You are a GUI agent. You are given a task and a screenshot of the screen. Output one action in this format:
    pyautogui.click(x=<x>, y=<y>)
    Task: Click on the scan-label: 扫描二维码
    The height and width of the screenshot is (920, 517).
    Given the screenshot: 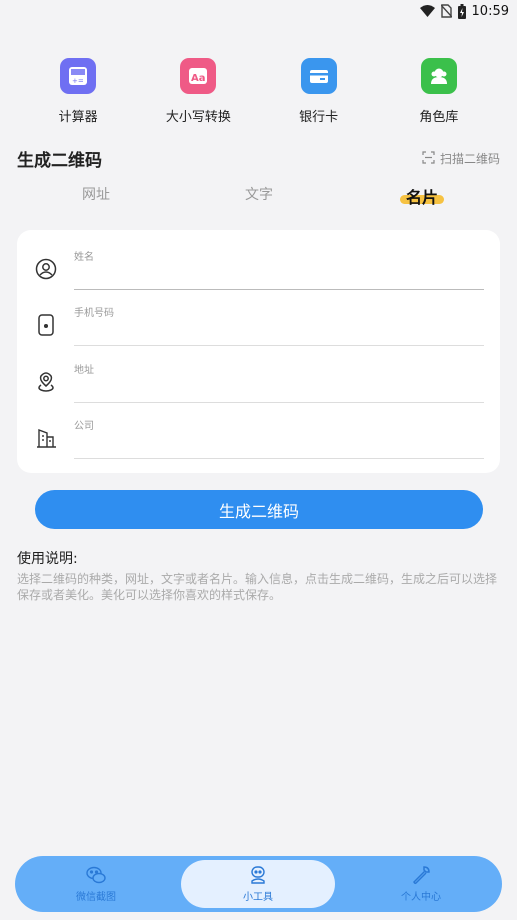 What is the action you would take?
    pyautogui.click(x=469, y=159)
    